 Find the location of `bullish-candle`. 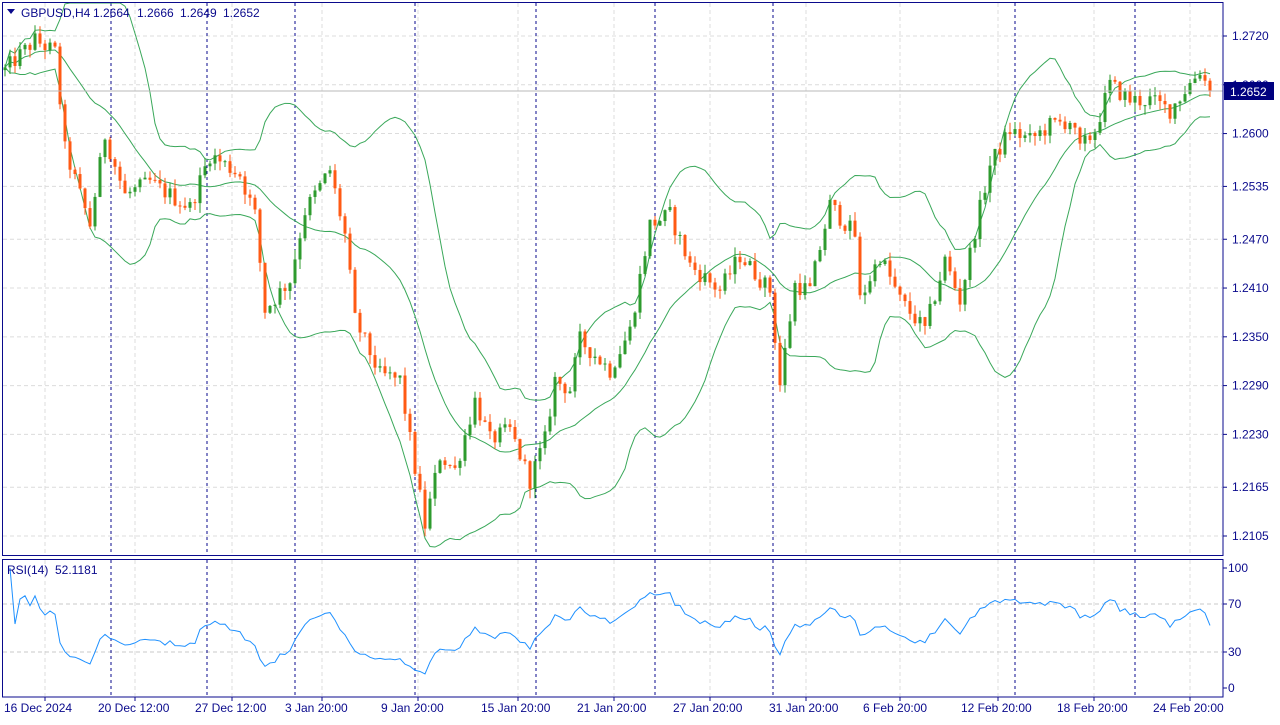

bullish-candle is located at coordinates (635, 320).